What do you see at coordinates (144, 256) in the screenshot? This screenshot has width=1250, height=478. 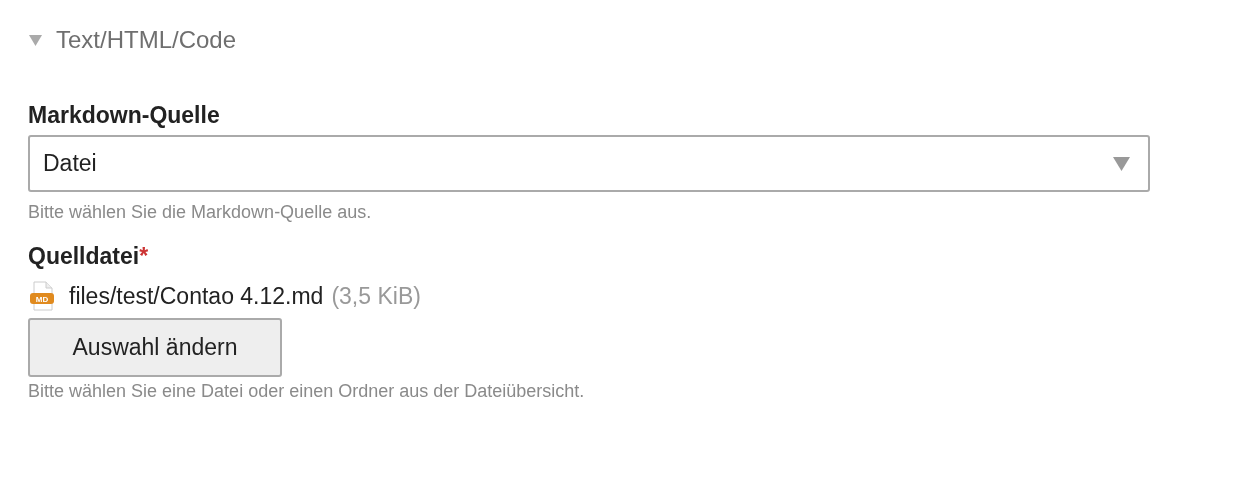 I see `required-mark: *` at bounding box center [144, 256].